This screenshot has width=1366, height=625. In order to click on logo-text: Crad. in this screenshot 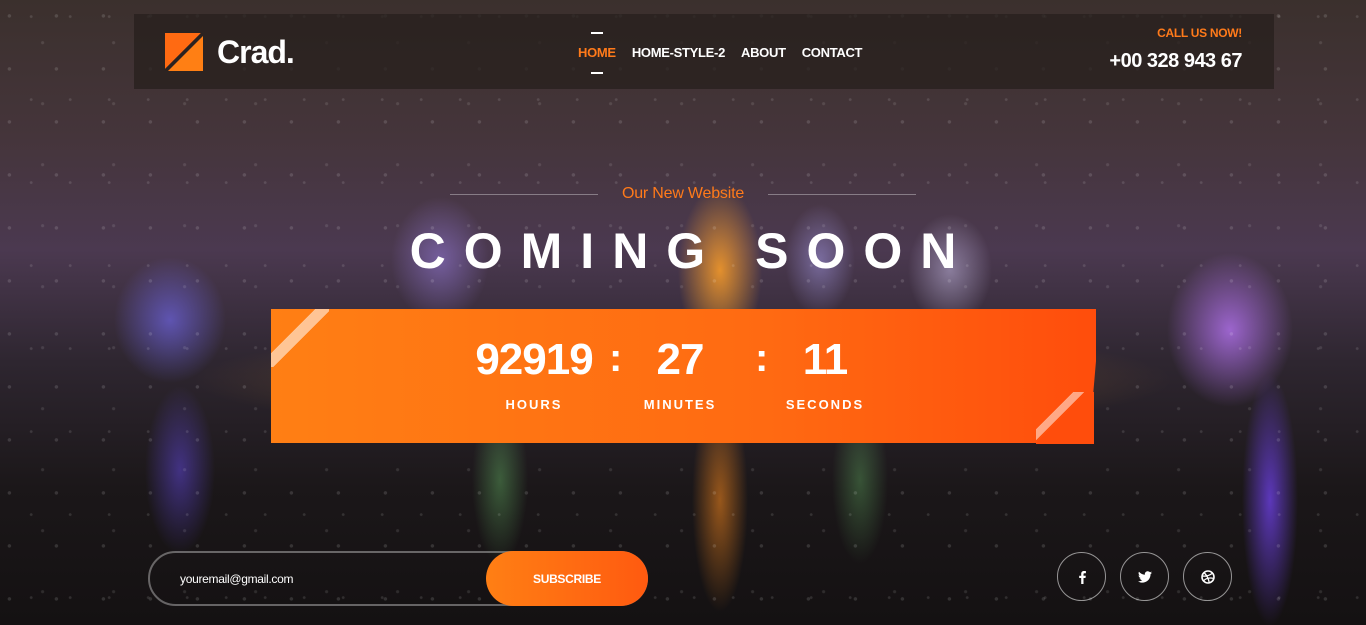, I will do `click(256, 51)`.